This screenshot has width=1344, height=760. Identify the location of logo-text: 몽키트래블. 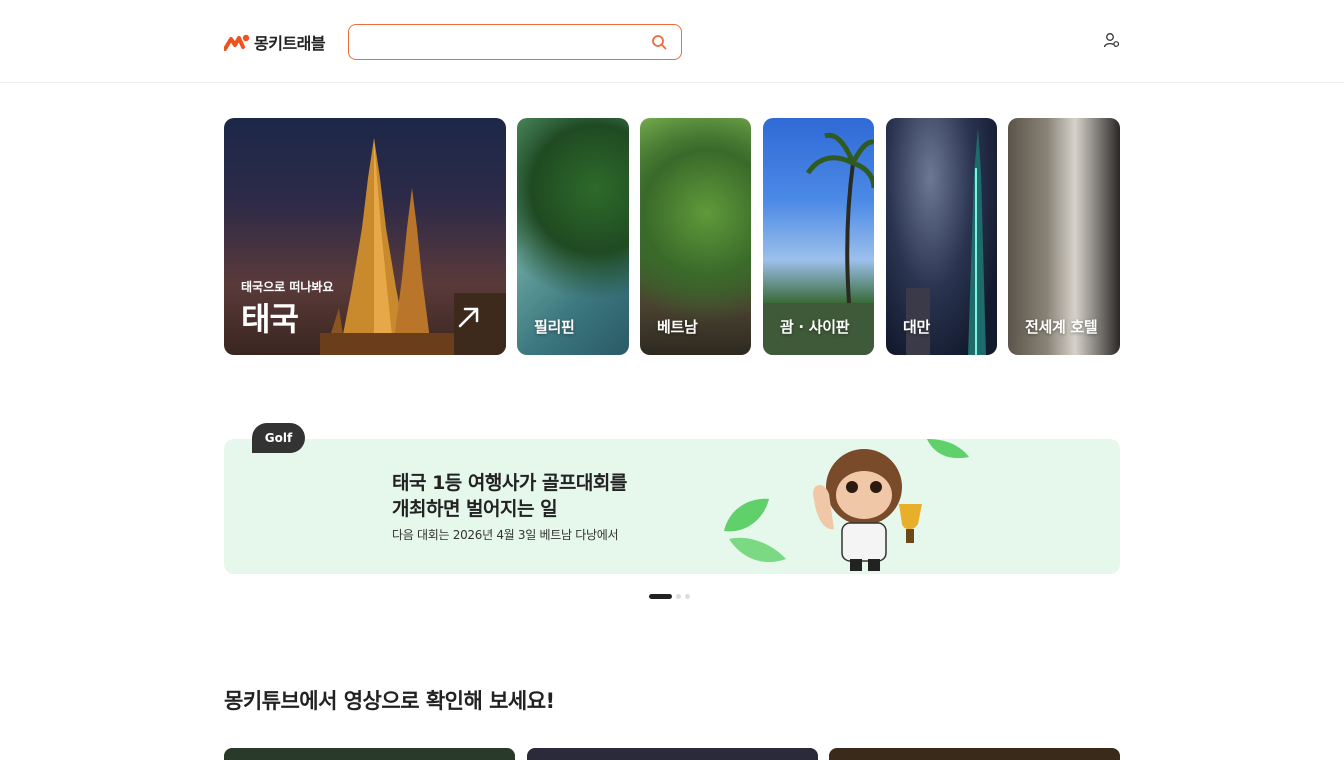
(290, 43).